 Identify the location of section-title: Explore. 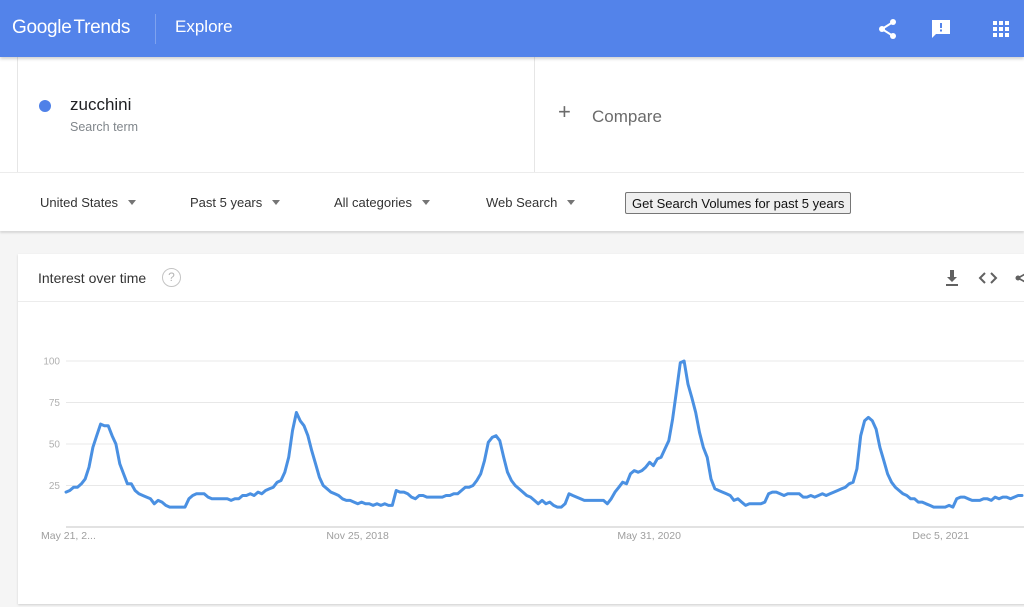
(204, 26).